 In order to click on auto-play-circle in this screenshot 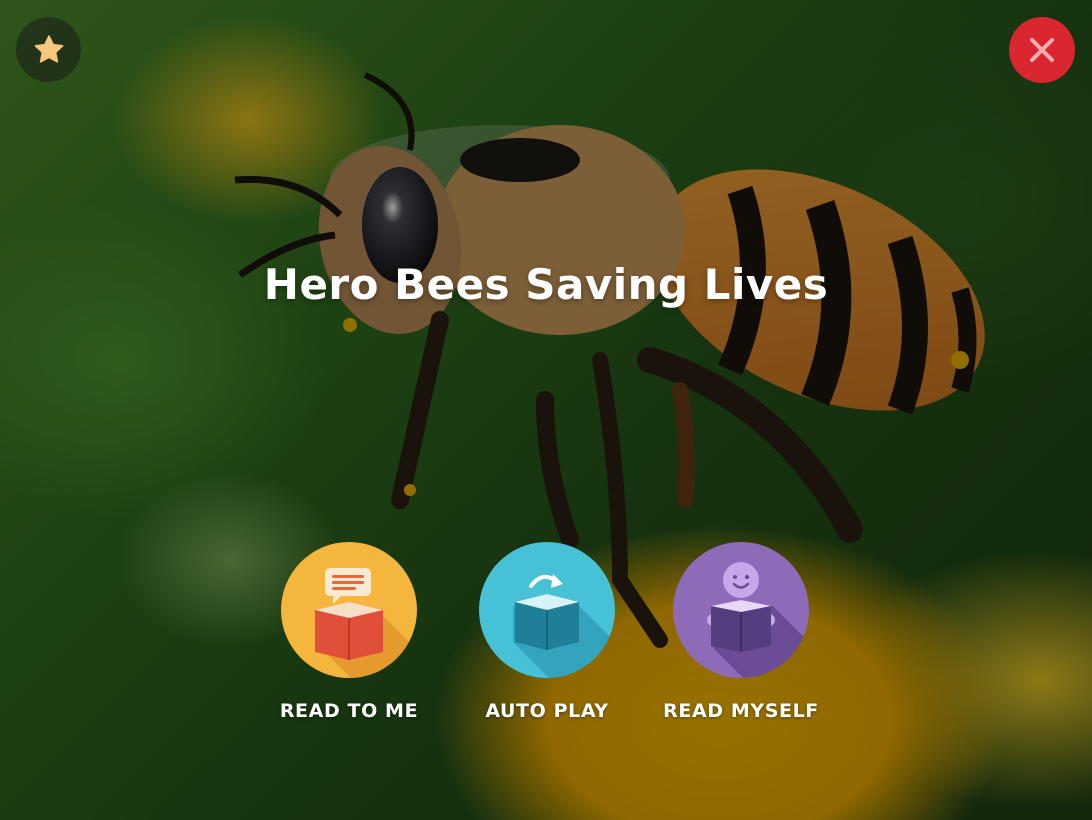, I will do `click(547, 610)`.